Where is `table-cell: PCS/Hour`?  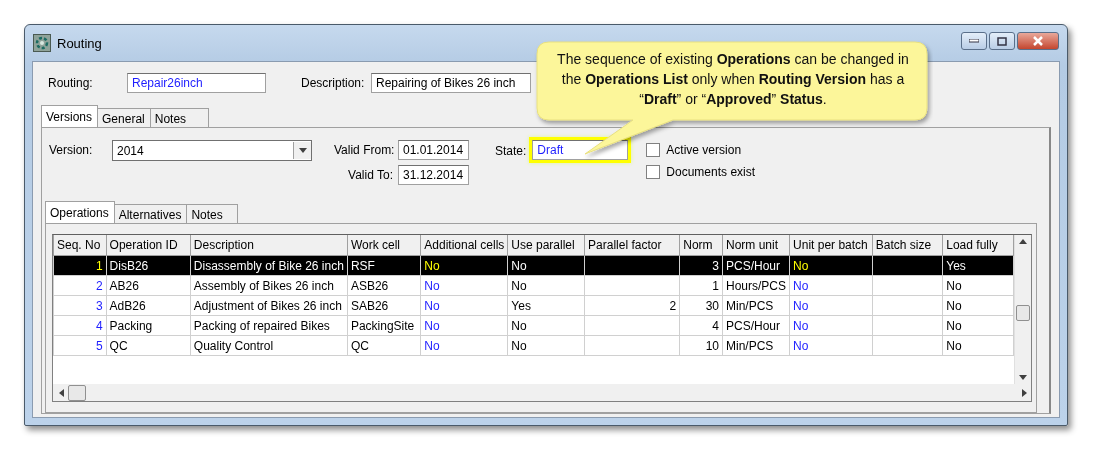 table-cell: PCS/Hour is located at coordinates (756, 325).